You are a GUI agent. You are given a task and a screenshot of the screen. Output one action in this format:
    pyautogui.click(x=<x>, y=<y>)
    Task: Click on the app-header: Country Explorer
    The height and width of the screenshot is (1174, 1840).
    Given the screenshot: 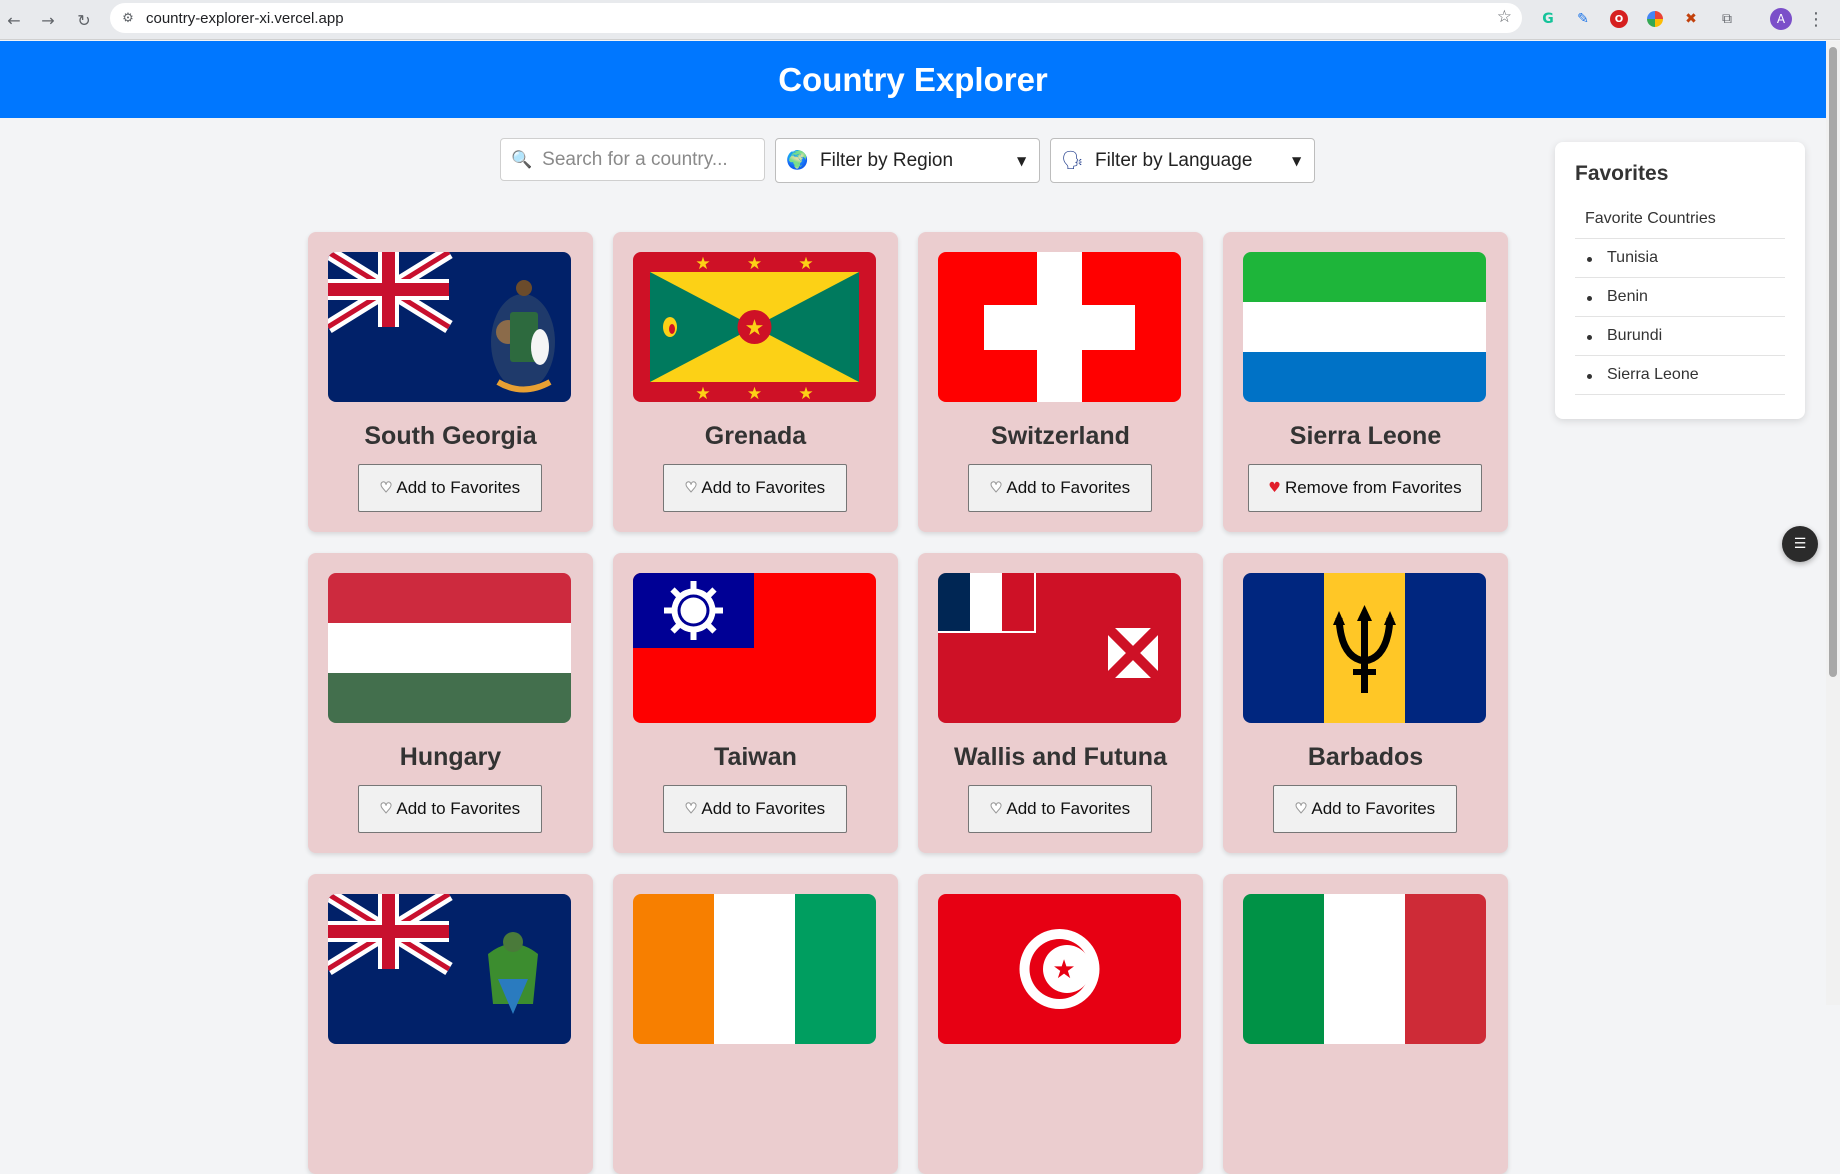 What is the action you would take?
    pyautogui.click(x=913, y=79)
    